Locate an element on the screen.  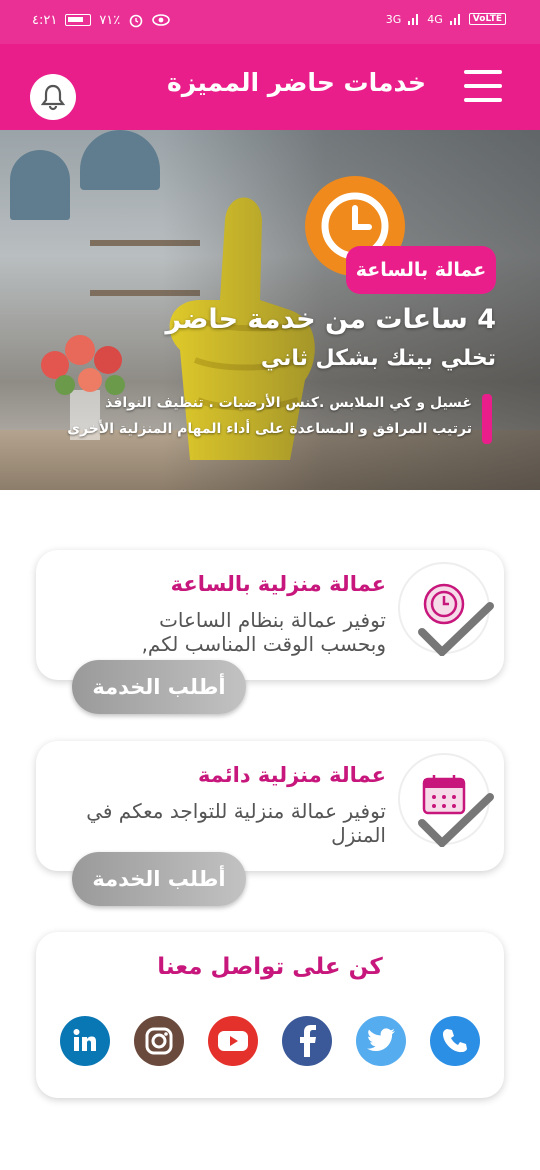
notifications-button is located at coordinates (53, 97).